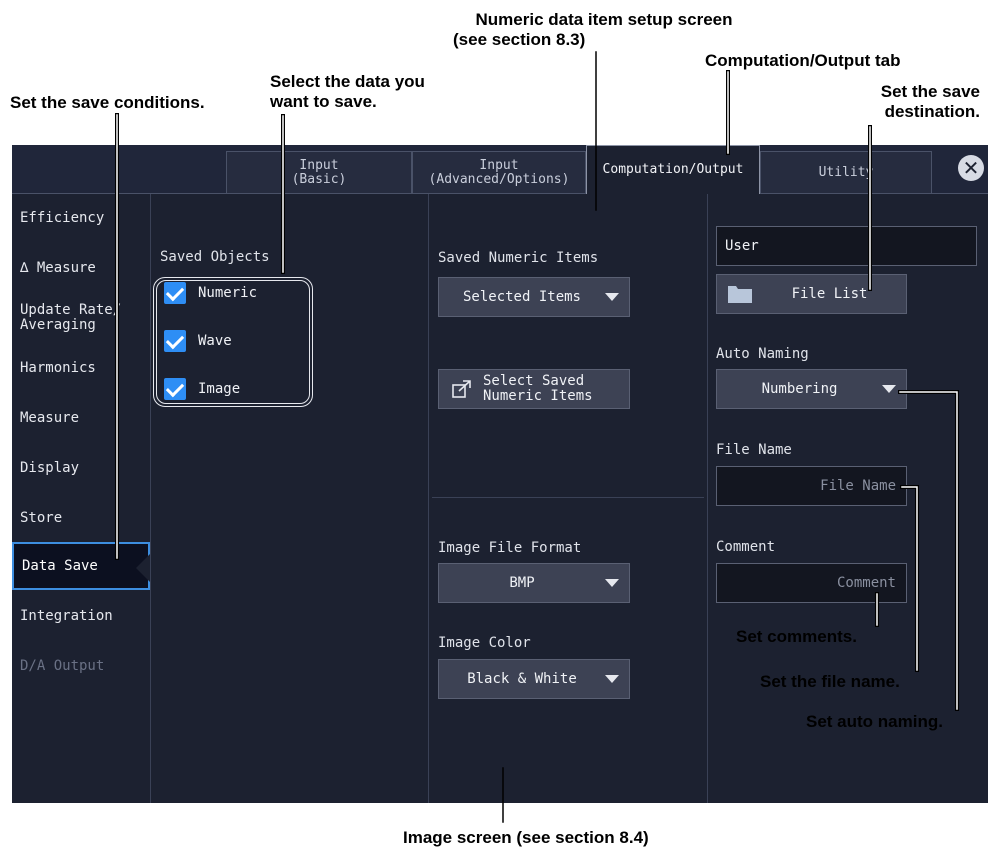 This screenshot has width=997, height=850. Describe the element at coordinates (740, 294) in the screenshot. I see `folder-icon` at that location.